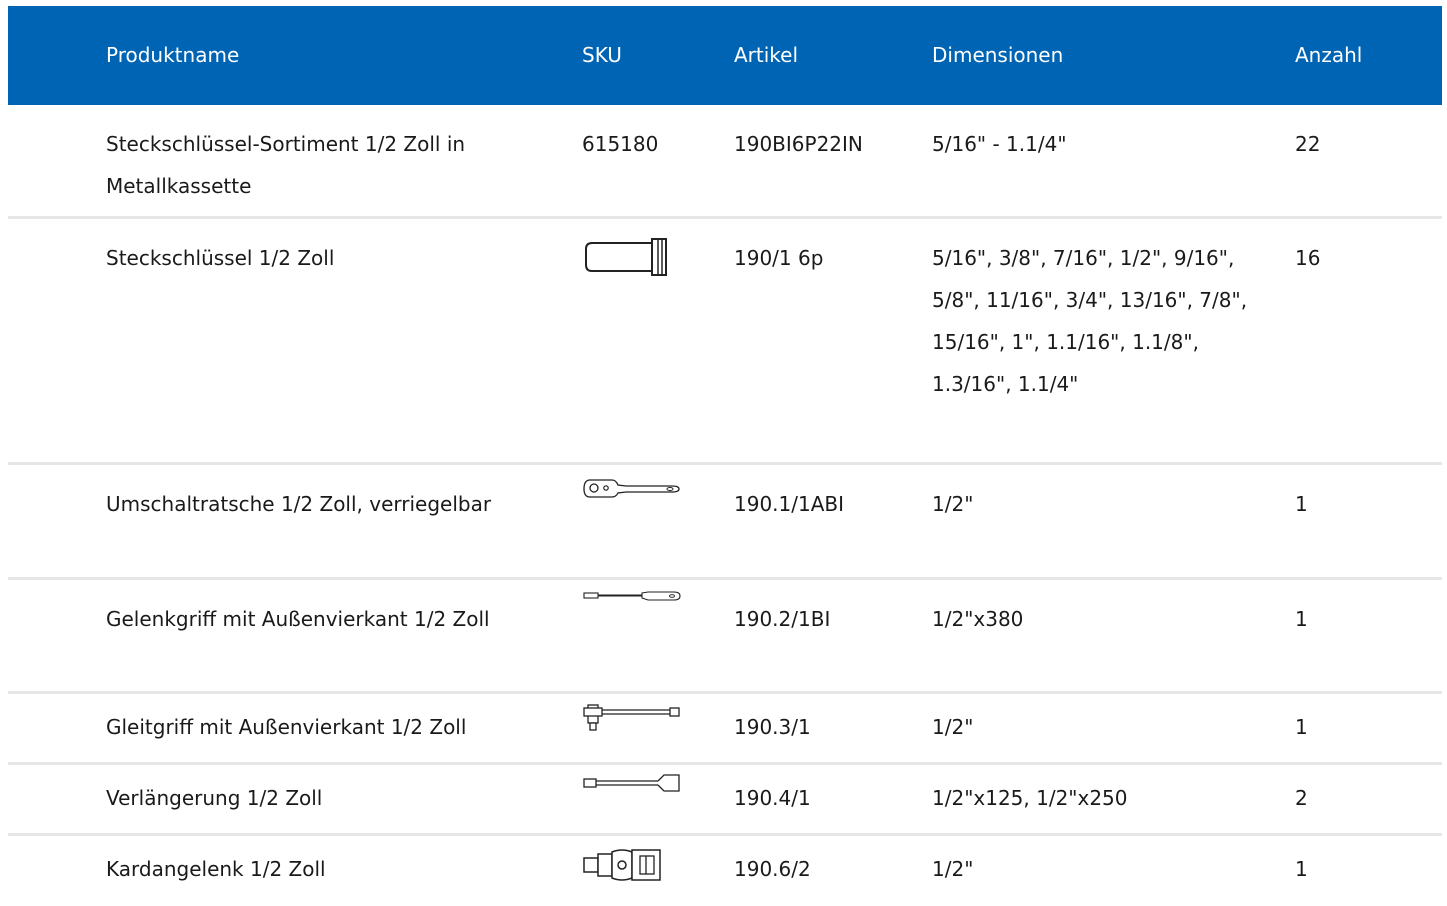 The height and width of the screenshot is (906, 1447). I want to click on product-artikel: 190BI6P22IN, so click(798, 144).